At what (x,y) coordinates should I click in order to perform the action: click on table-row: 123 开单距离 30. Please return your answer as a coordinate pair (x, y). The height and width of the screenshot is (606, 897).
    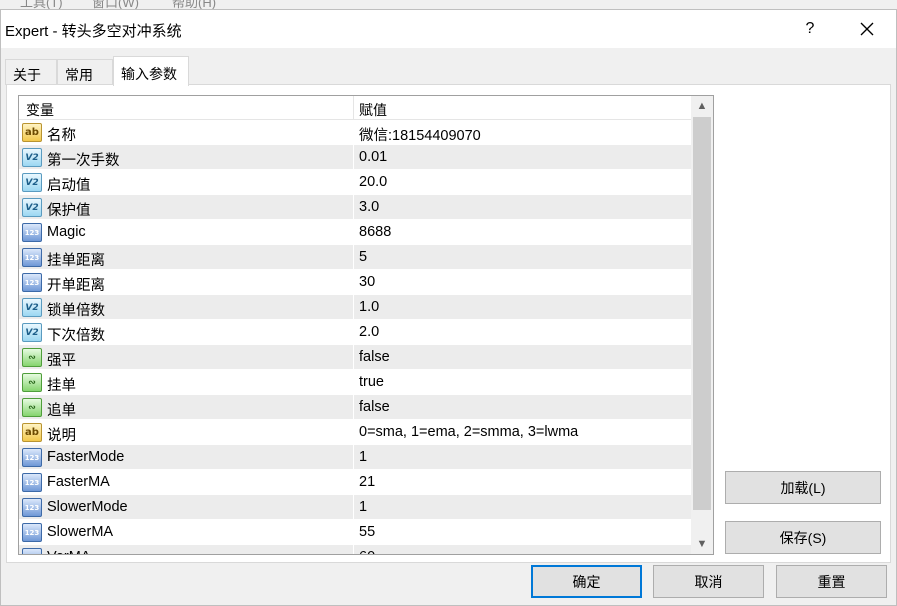
    Looking at the image, I should click on (355, 282).